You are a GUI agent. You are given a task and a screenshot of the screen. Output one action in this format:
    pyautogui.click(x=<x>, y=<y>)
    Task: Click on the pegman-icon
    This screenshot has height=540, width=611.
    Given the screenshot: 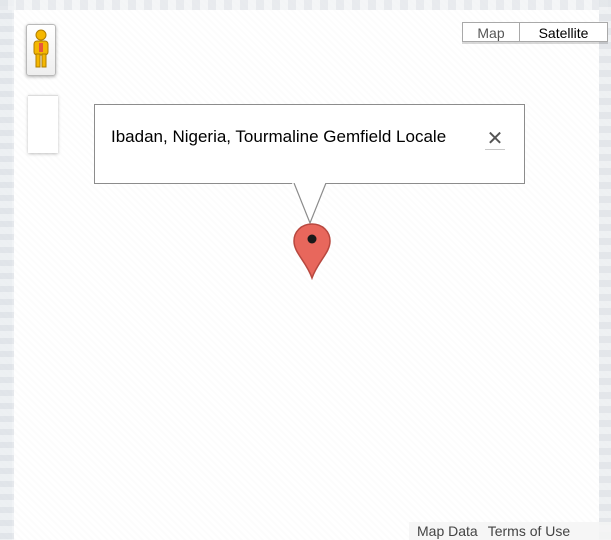 What is the action you would take?
    pyautogui.click(x=41, y=48)
    